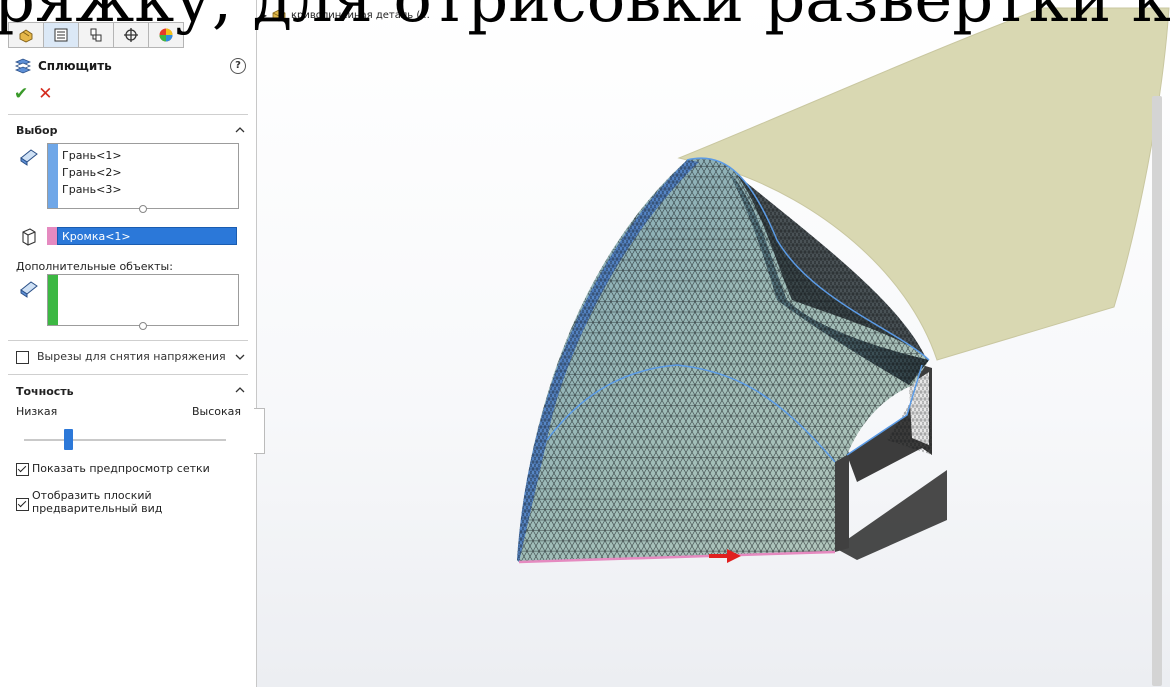  Describe the element at coordinates (45, 391) in the screenshot. I see `accuracy-section-title: Точность` at that location.